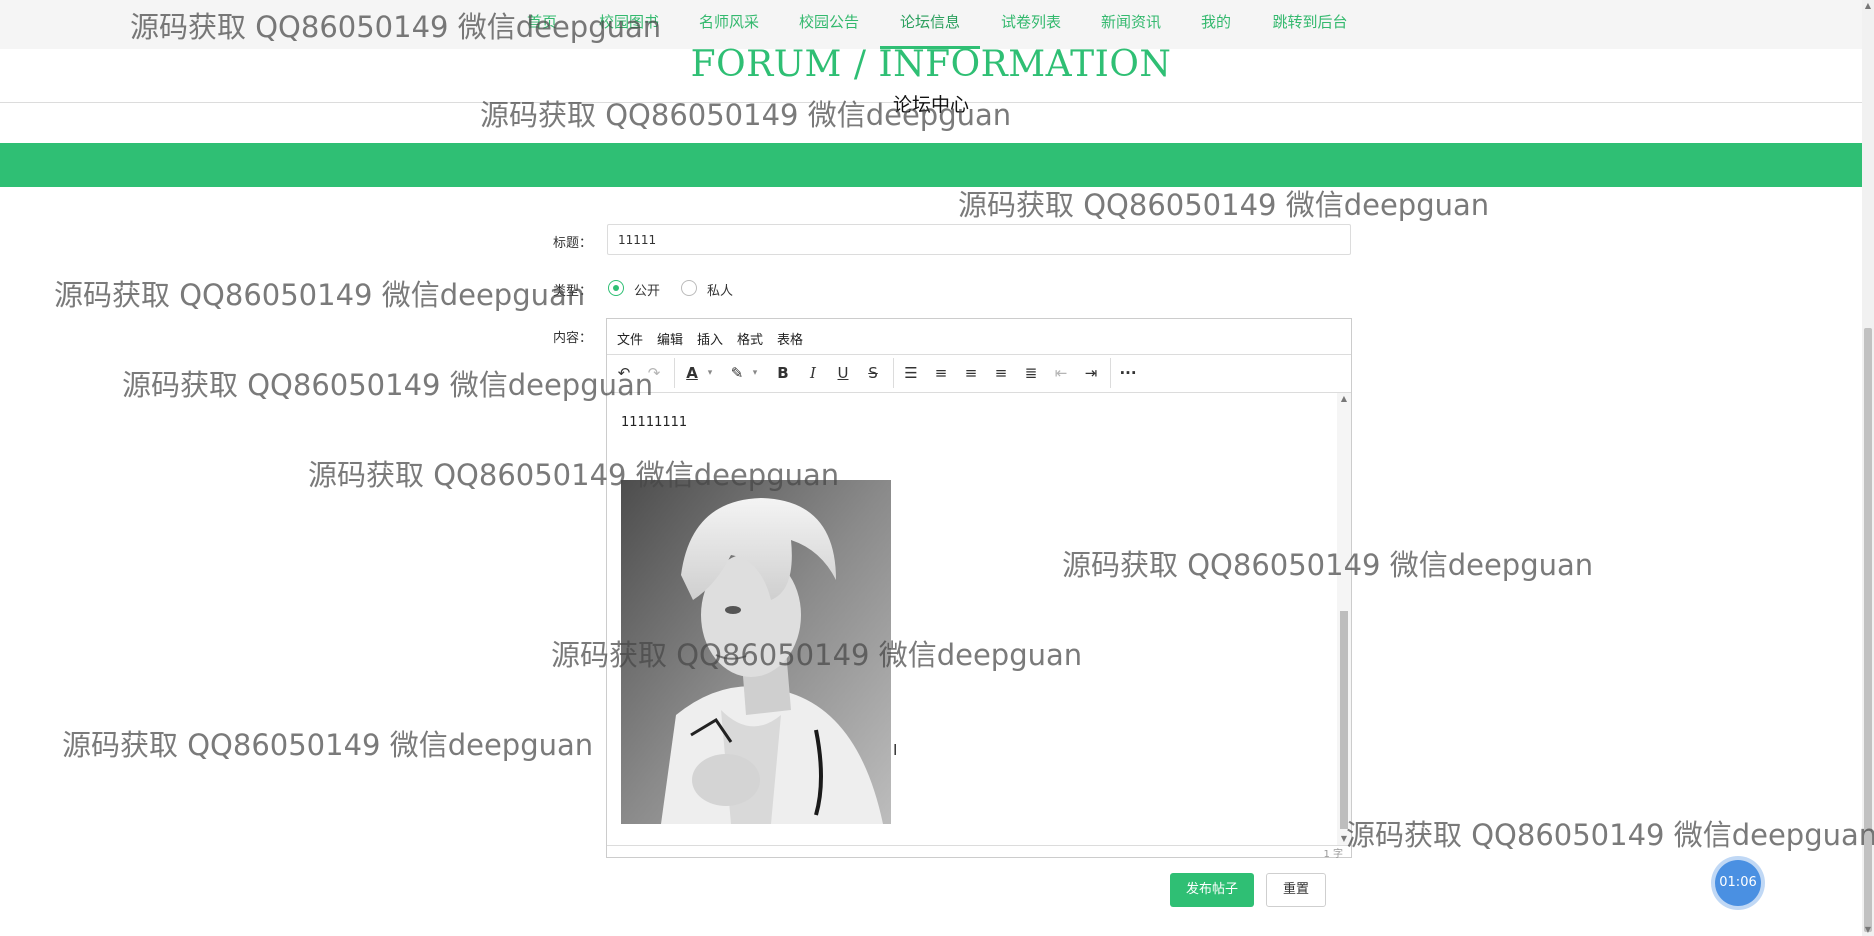 The height and width of the screenshot is (936, 1874). Describe the element at coordinates (895, 750) in the screenshot. I see `text-cursor-icon: I` at that location.